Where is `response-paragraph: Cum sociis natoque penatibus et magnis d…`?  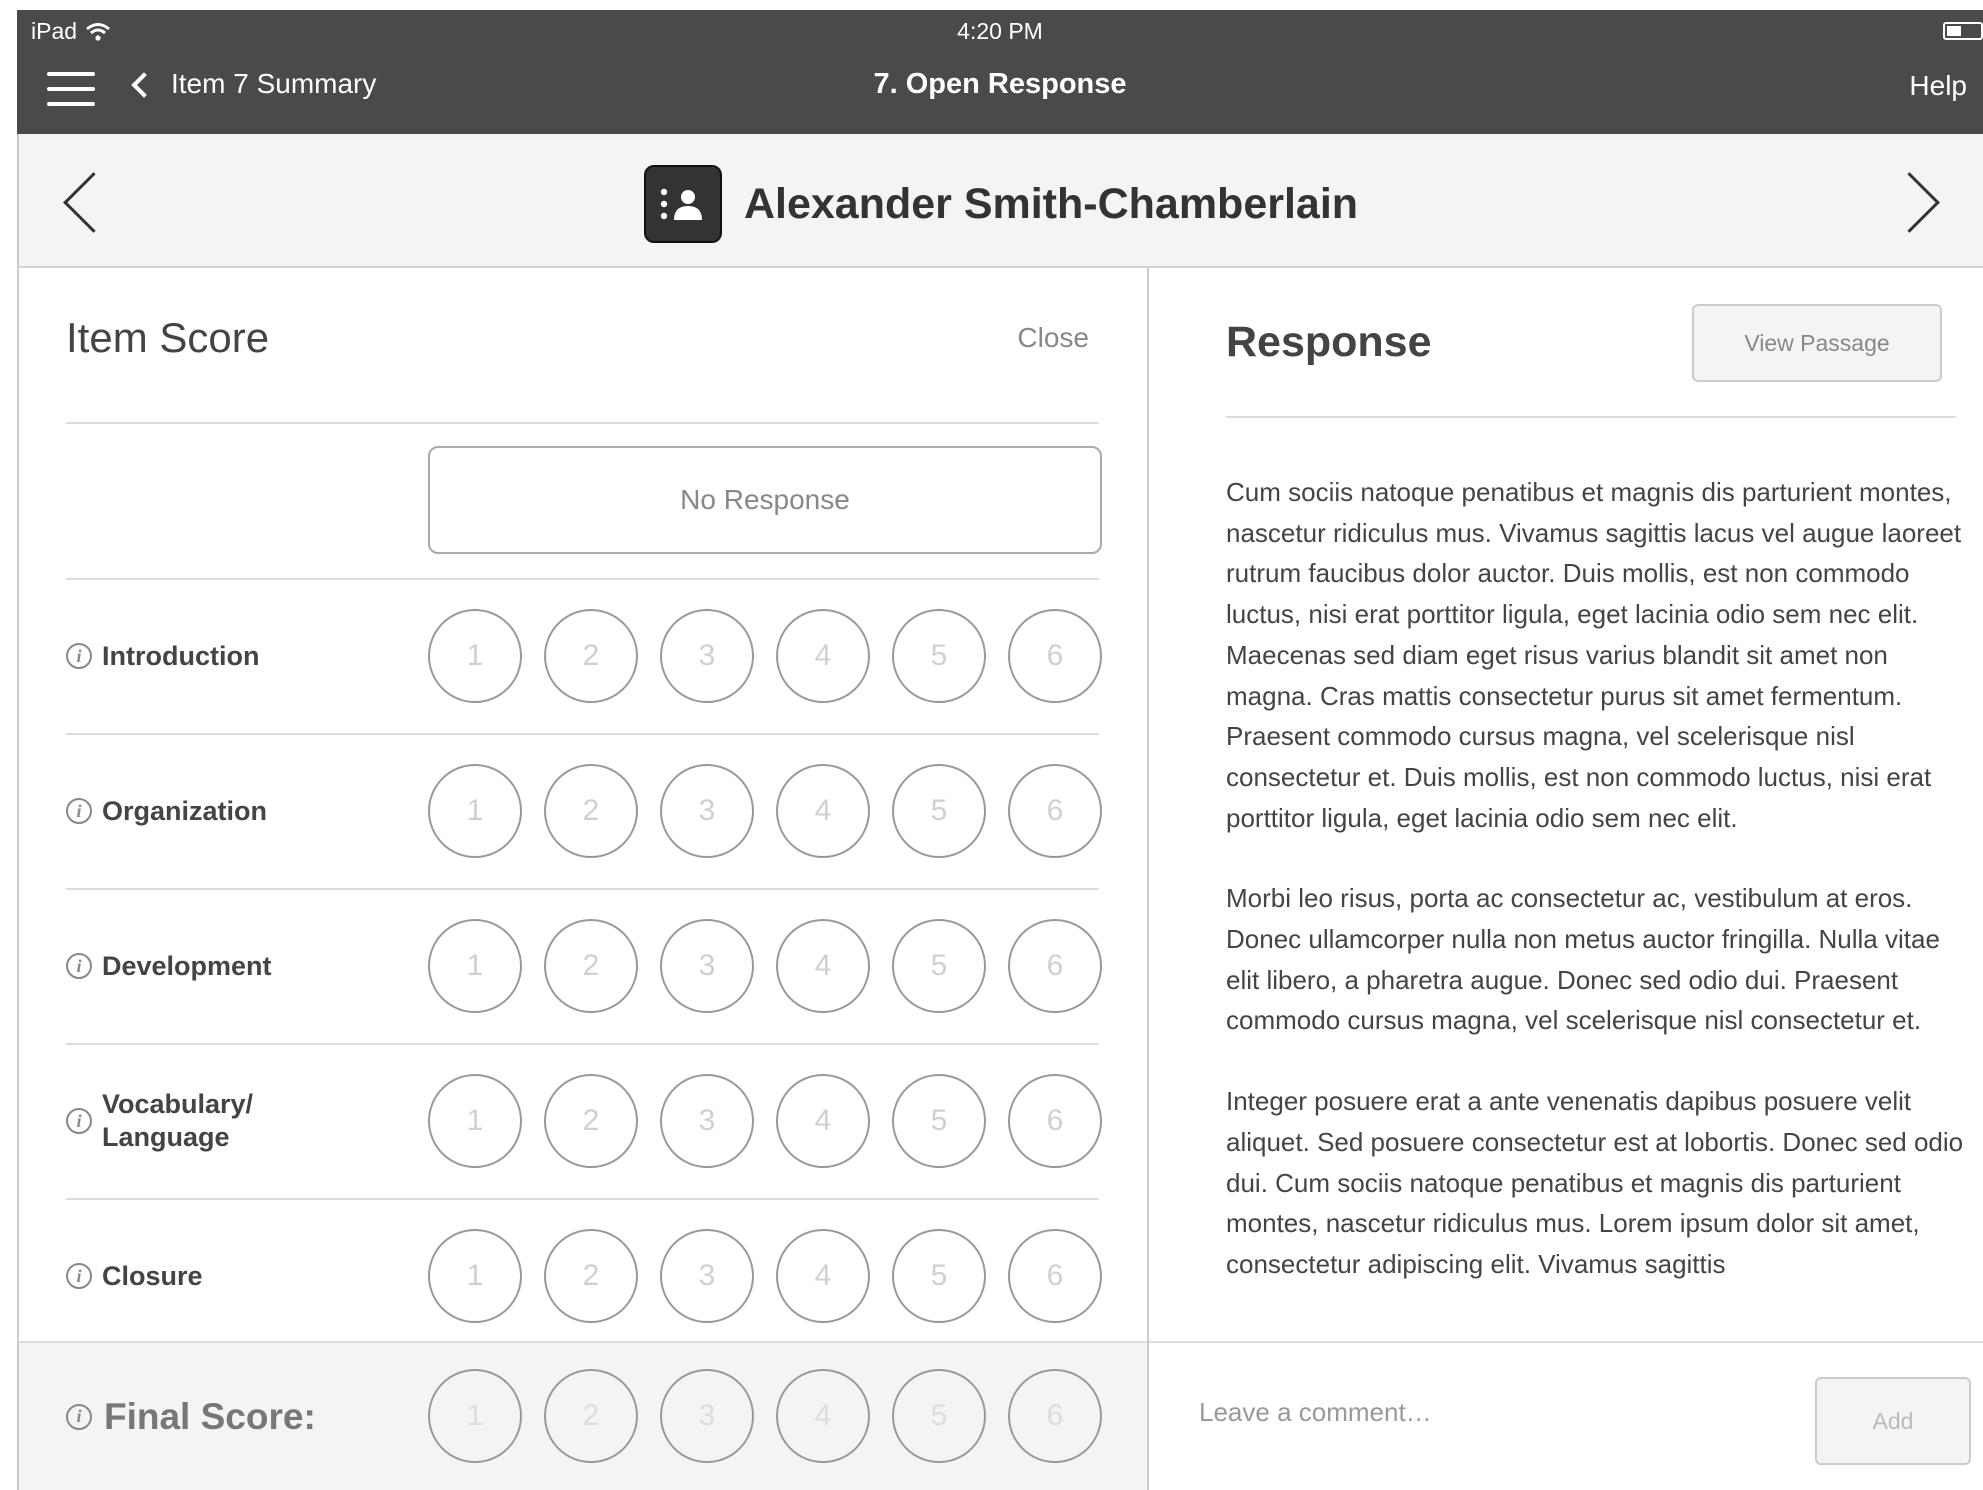 response-paragraph: Cum sociis natoque penatibus et magnis d… is located at coordinates (1594, 655).